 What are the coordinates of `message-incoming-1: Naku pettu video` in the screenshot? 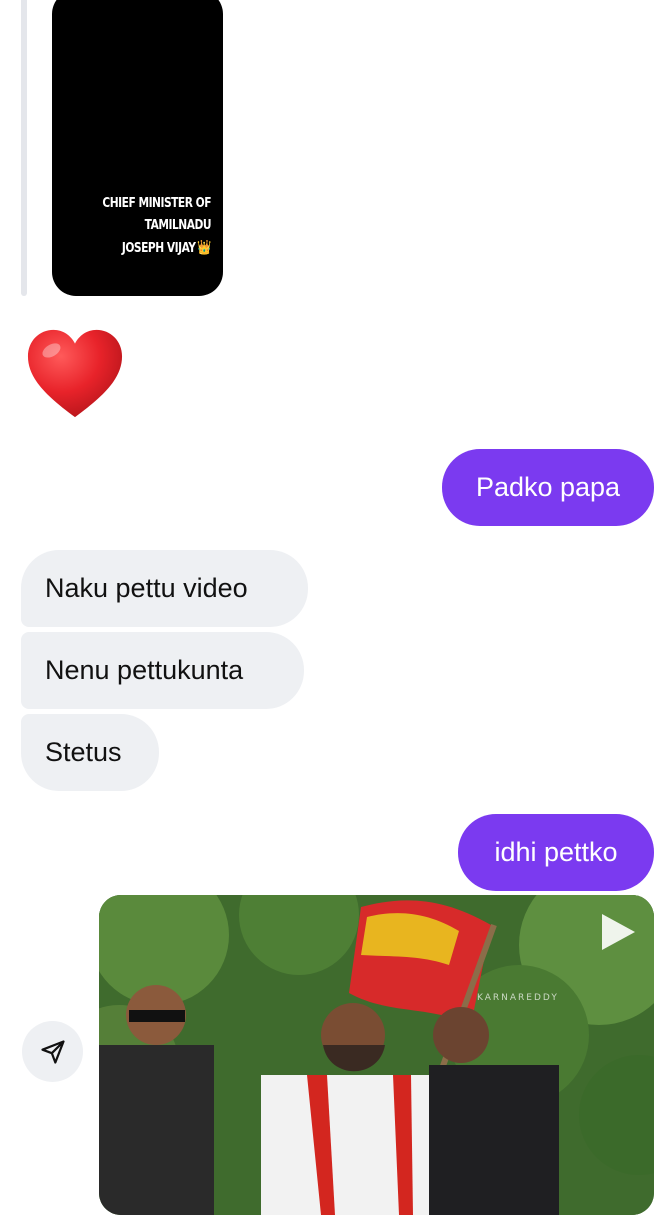 It's located at (164, 588).